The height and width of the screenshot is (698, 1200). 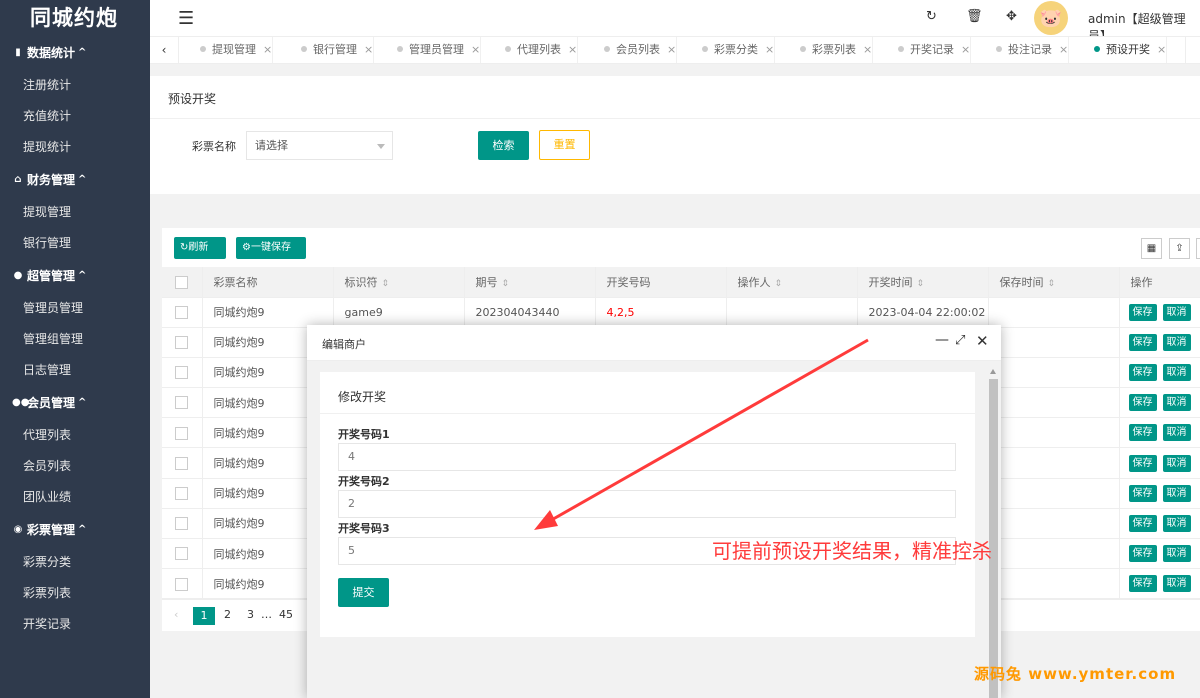 What do you see at coordinates (928, 50) in the screenshot?
I see `tab-draw-records: 开奖记录 ×` at bounding box center [928, 50].